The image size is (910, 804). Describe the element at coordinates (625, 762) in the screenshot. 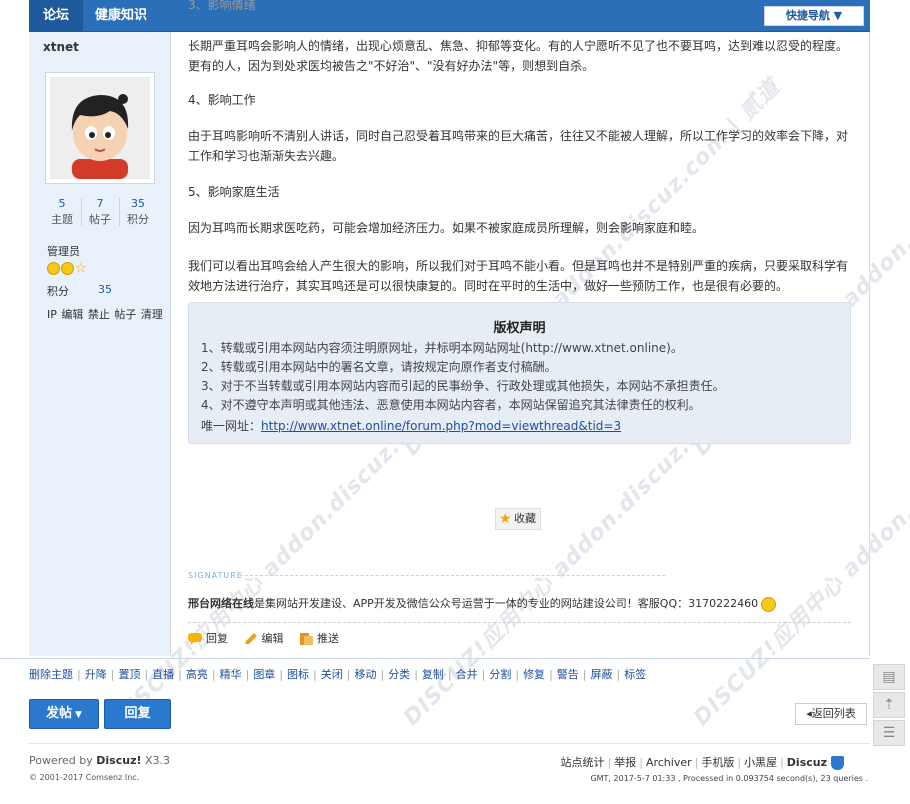

I see `footer-link: 举报` at that location.